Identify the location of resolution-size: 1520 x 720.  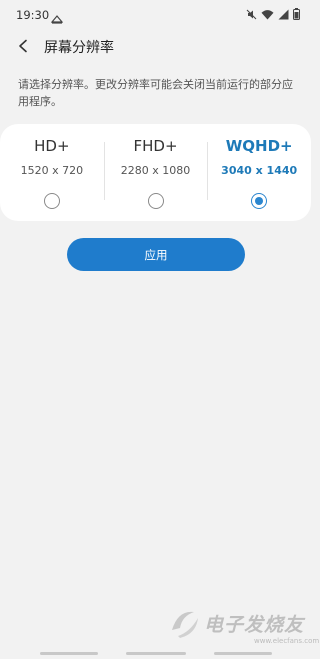
(52, 170).